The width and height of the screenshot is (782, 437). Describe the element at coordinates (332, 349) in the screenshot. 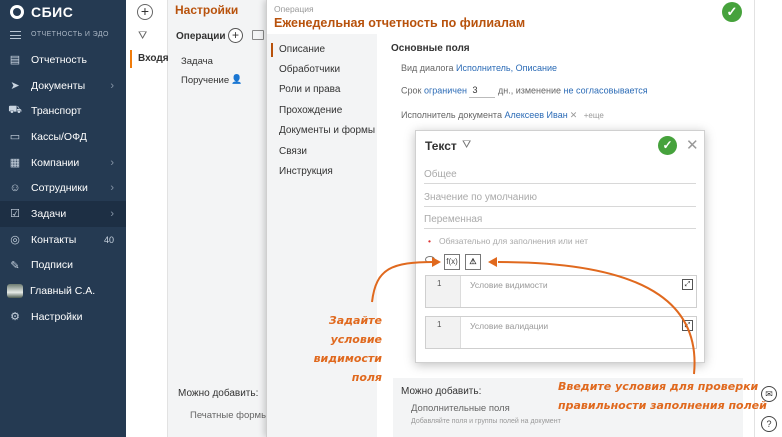

I see `annotation-visibility: Задайте условие видимости поля` at that location.